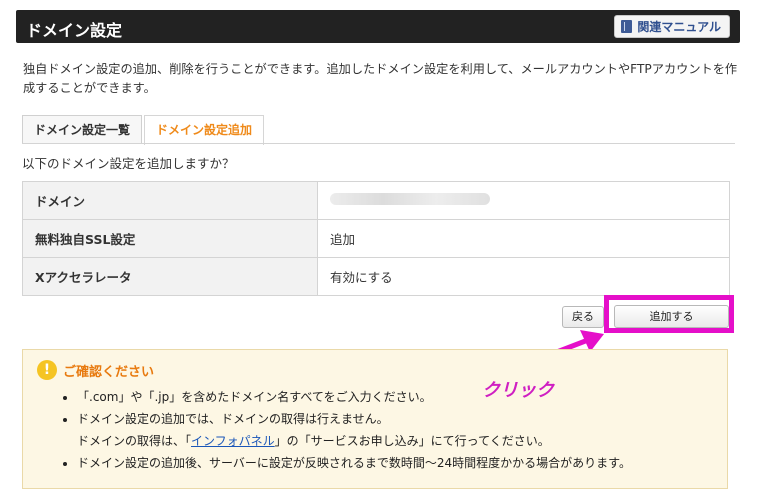 This screenshot has width=757, height=504. I want to click on row-value-ssl: 追加, so click(523, 238).